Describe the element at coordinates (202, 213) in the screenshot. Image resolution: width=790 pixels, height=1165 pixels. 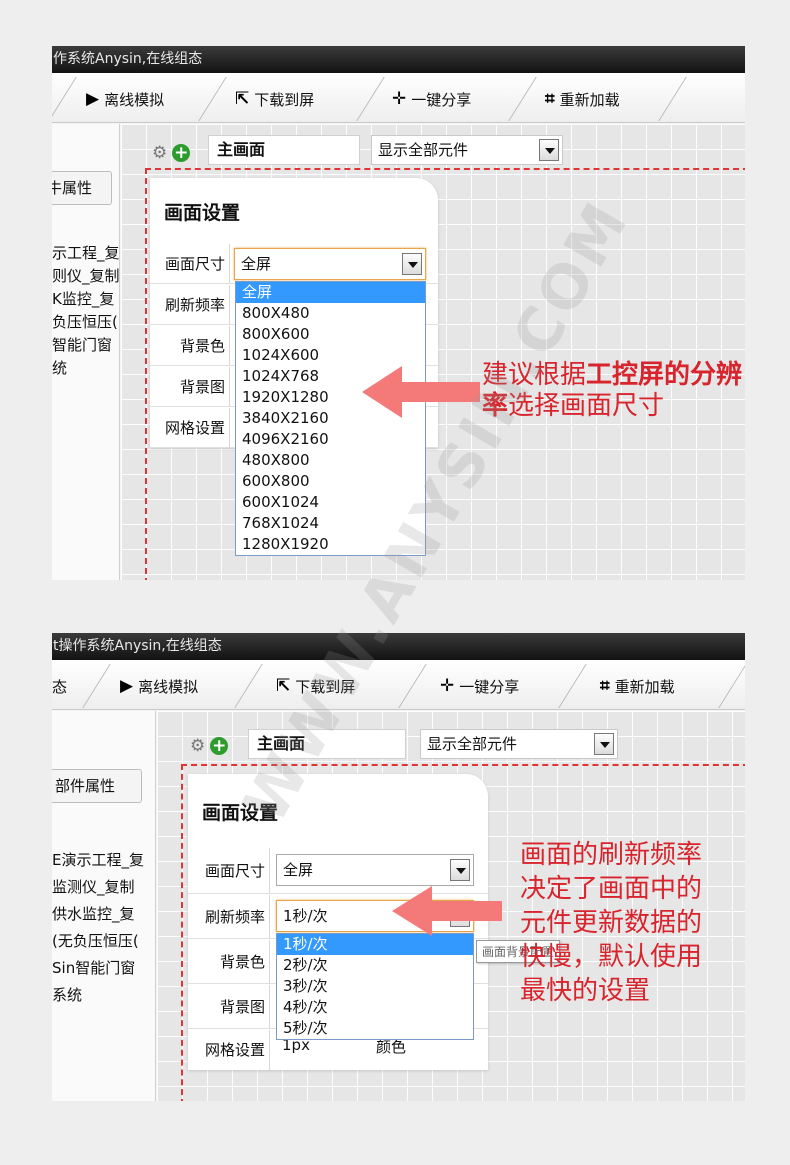
I see `panel-title: 画面设置` at that location.